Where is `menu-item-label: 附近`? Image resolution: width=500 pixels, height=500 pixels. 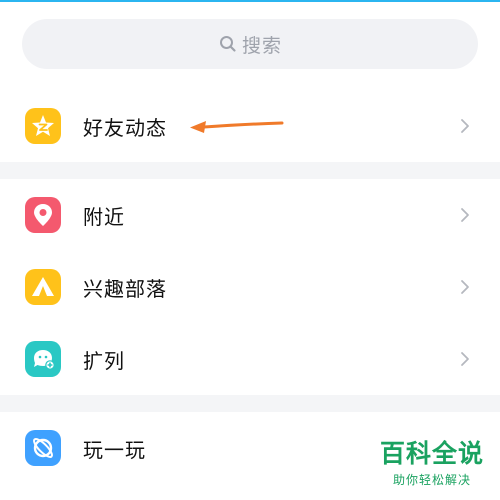 menu-item-label: 附近 is located at coordinates (104, 216).